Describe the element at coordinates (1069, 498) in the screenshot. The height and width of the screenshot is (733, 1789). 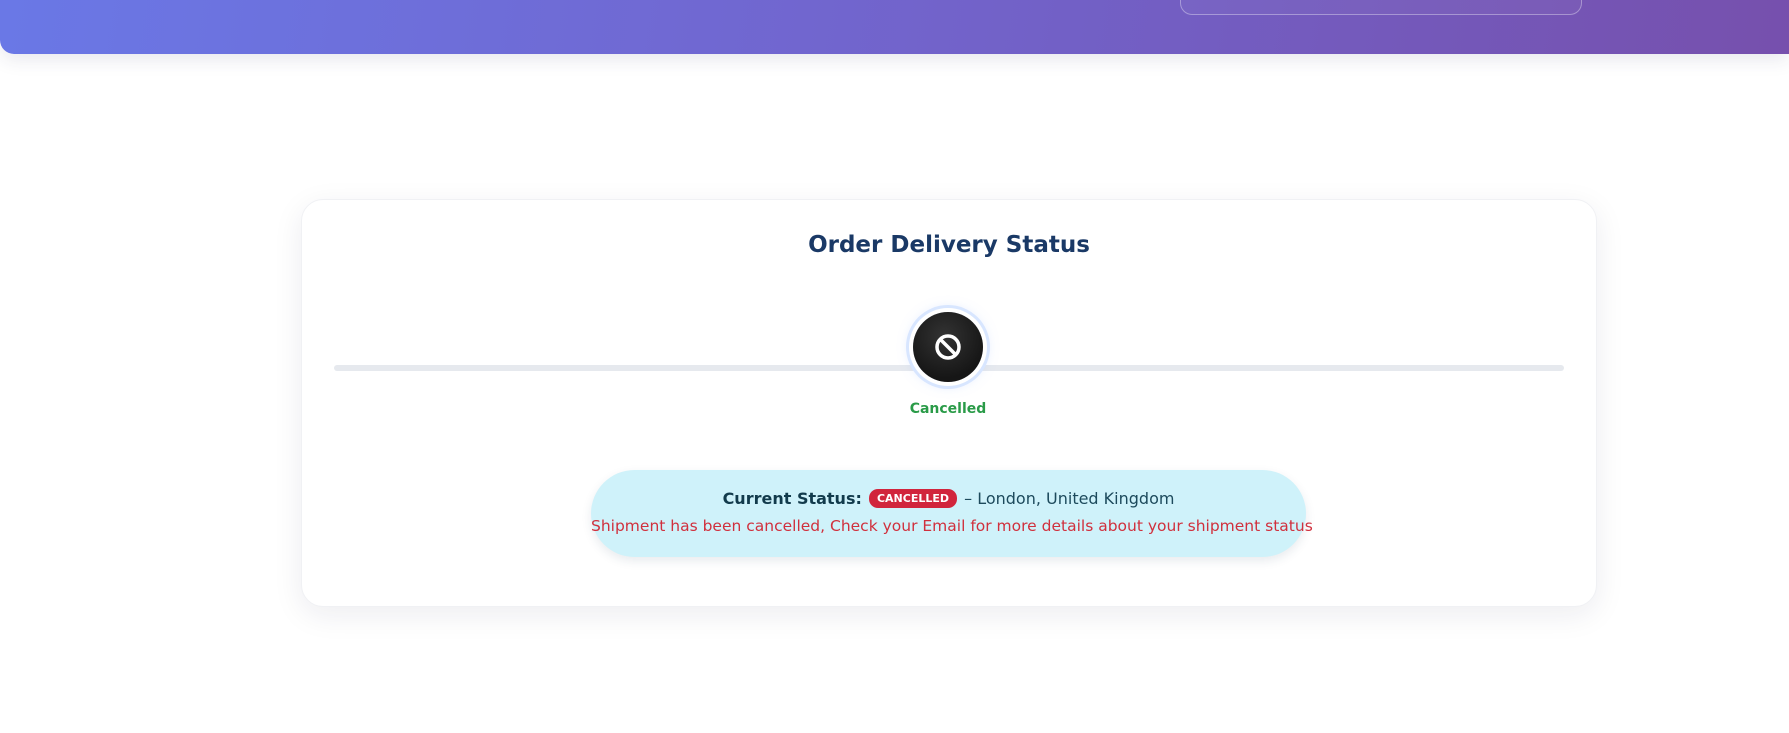
I see `status-location: – London, United Kingdom` at that location.